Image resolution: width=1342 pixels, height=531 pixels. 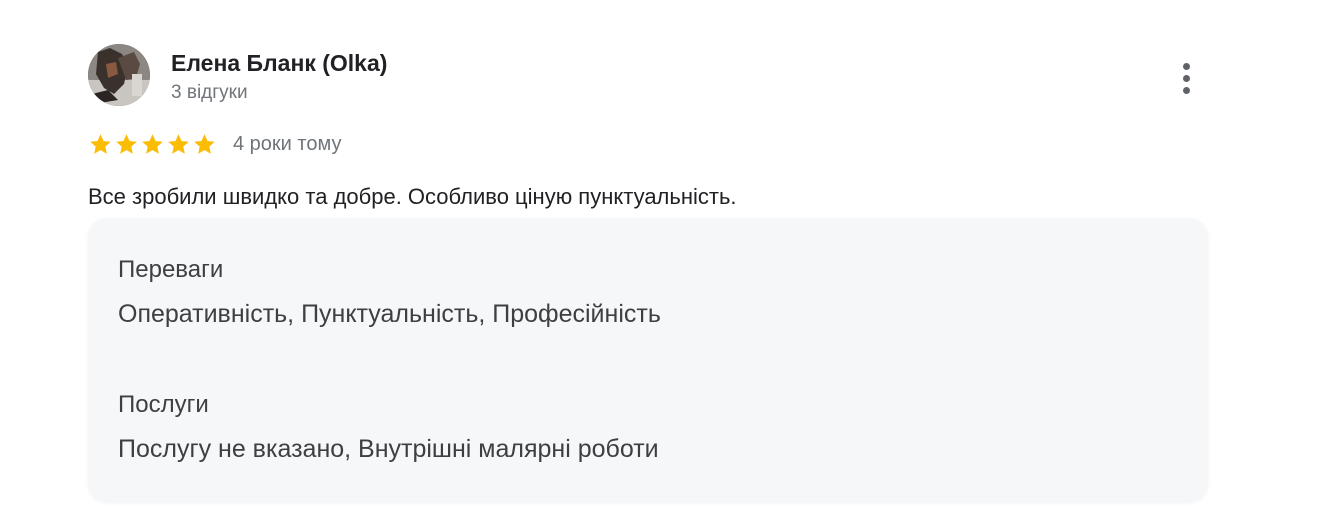 What do you see at coordinates (171, 269) in the screenshot?
I see `detail-heading-advantages: Переваги` at bounding box center [171, 269].